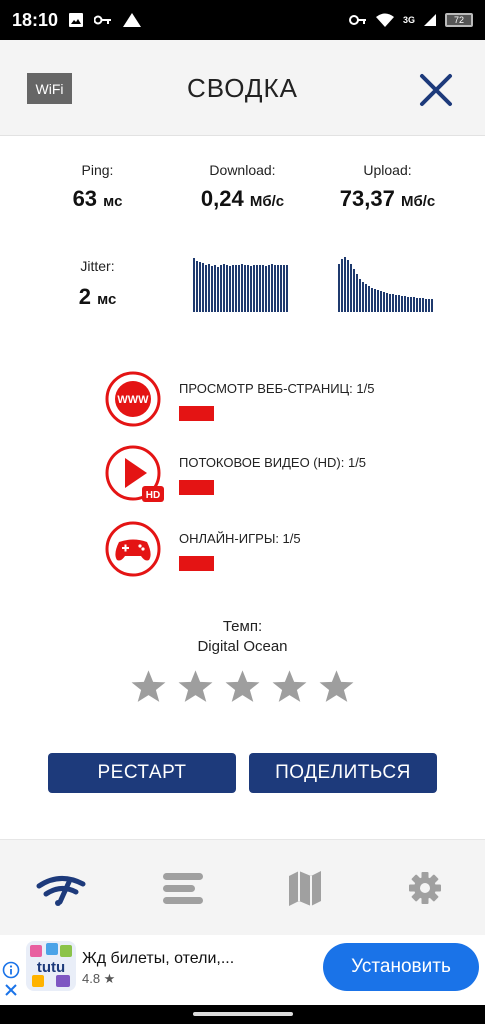  I want to click on vpn-key-icon, so click(357, 20).